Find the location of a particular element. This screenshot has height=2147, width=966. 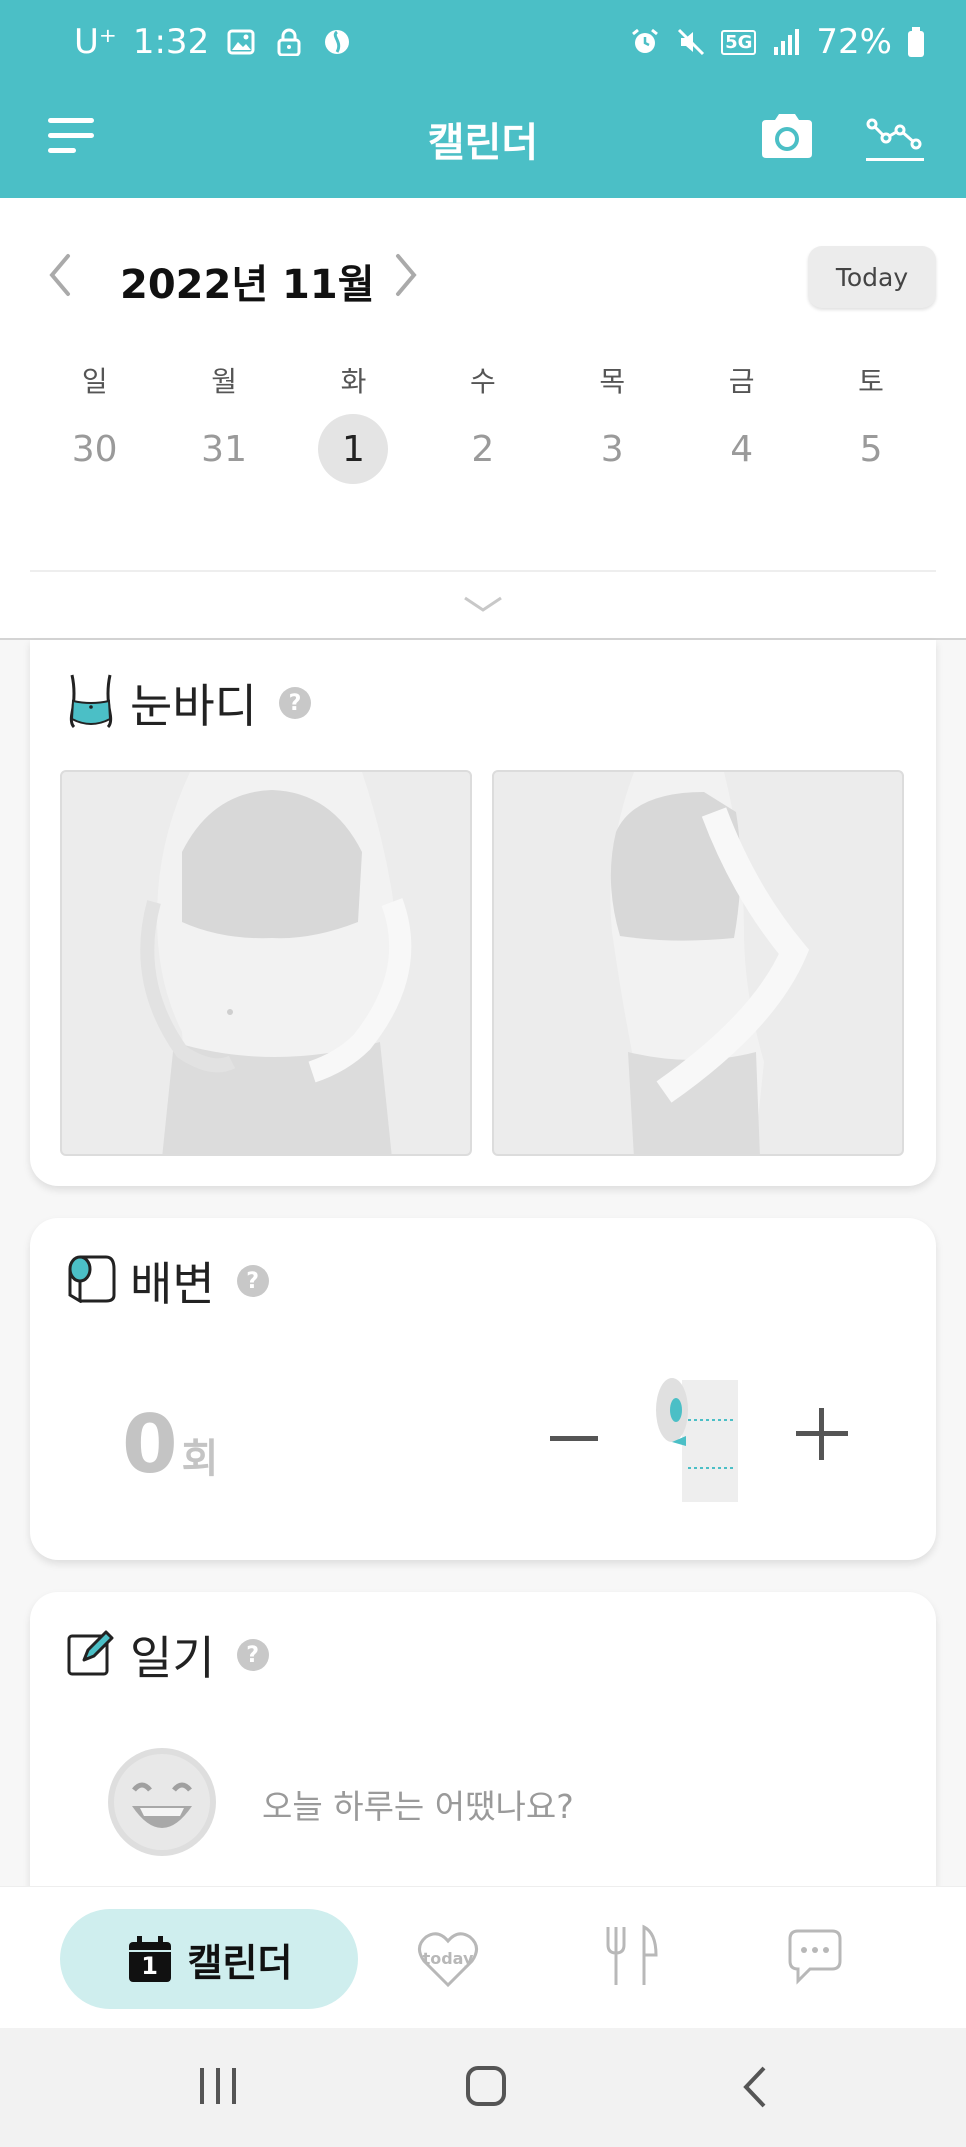

card-header: 일기 ? is located at coordinates (167, 1655).